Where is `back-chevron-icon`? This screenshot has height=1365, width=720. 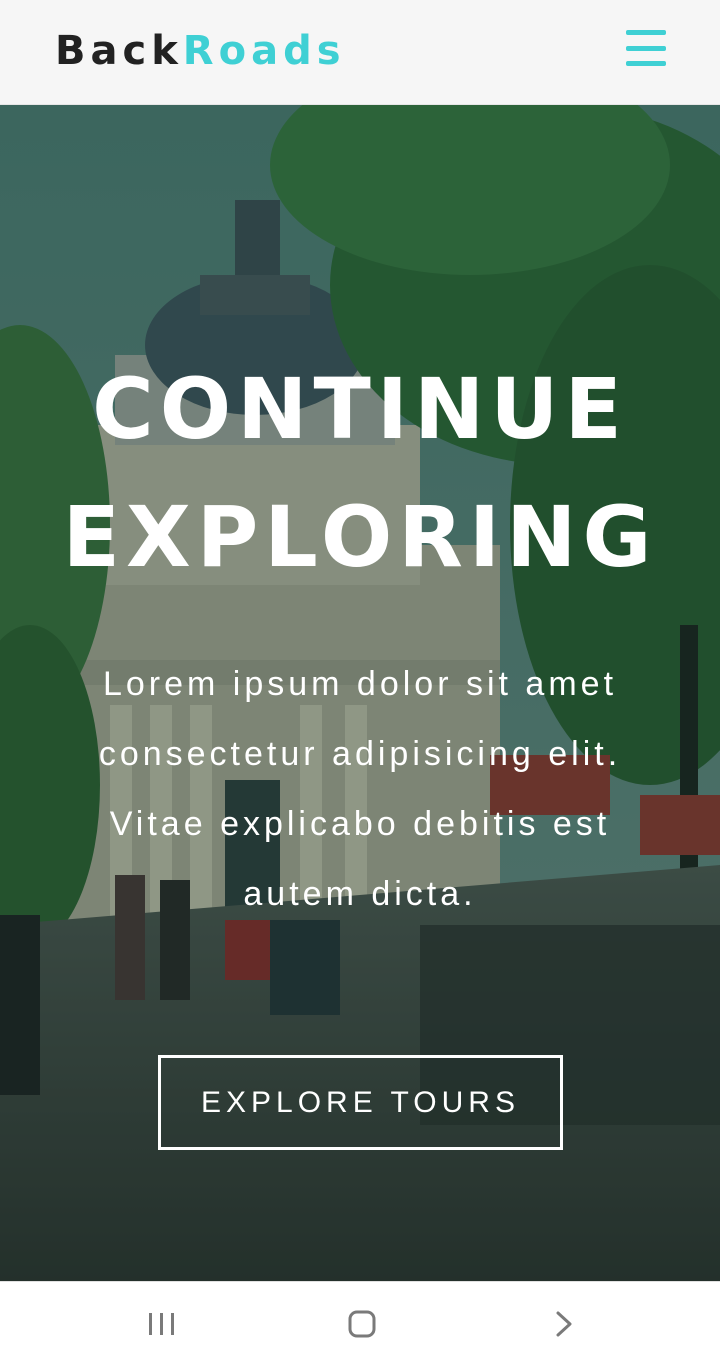
back-chevron-icon is located at coordinates (565, 1324).